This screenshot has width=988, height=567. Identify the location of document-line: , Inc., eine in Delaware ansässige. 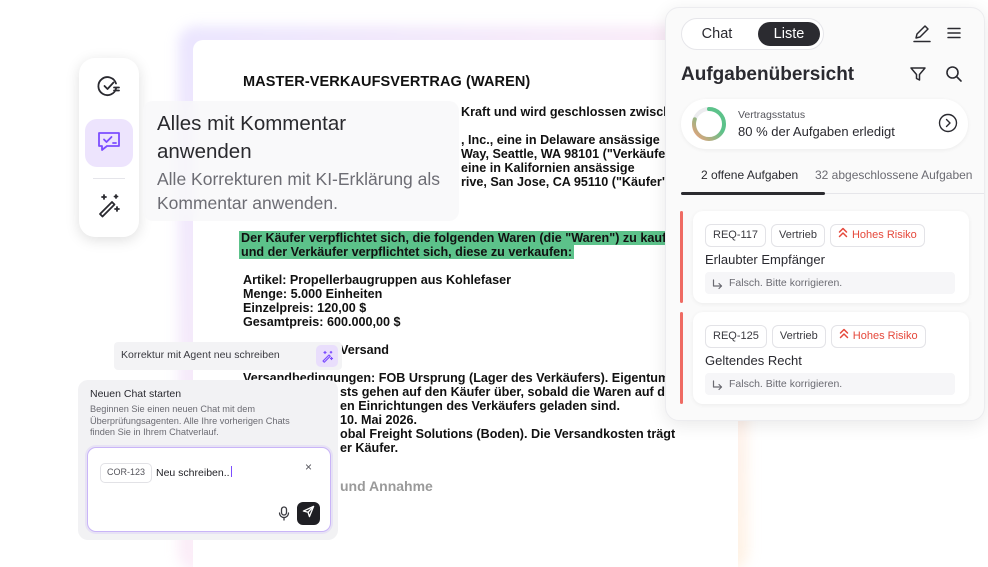
(560, 140).